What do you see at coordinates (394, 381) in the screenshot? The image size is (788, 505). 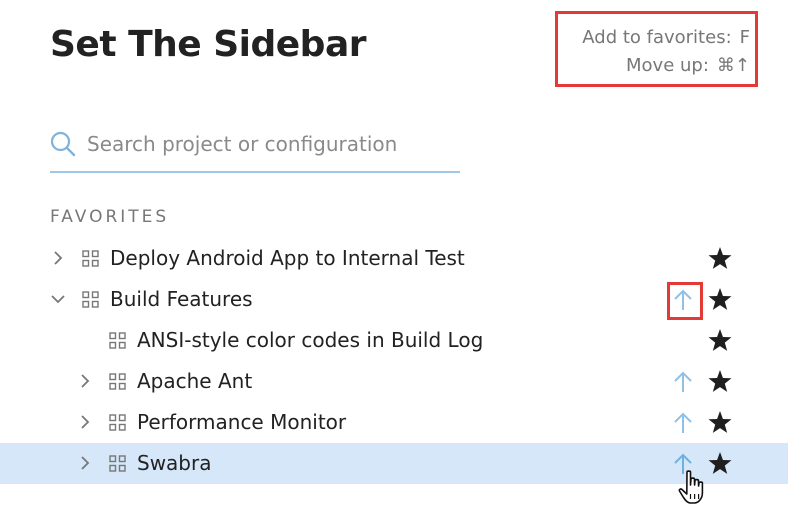 I see `favorite-item-apache-ant: Apache Ant` at bounding box center [394, 381].